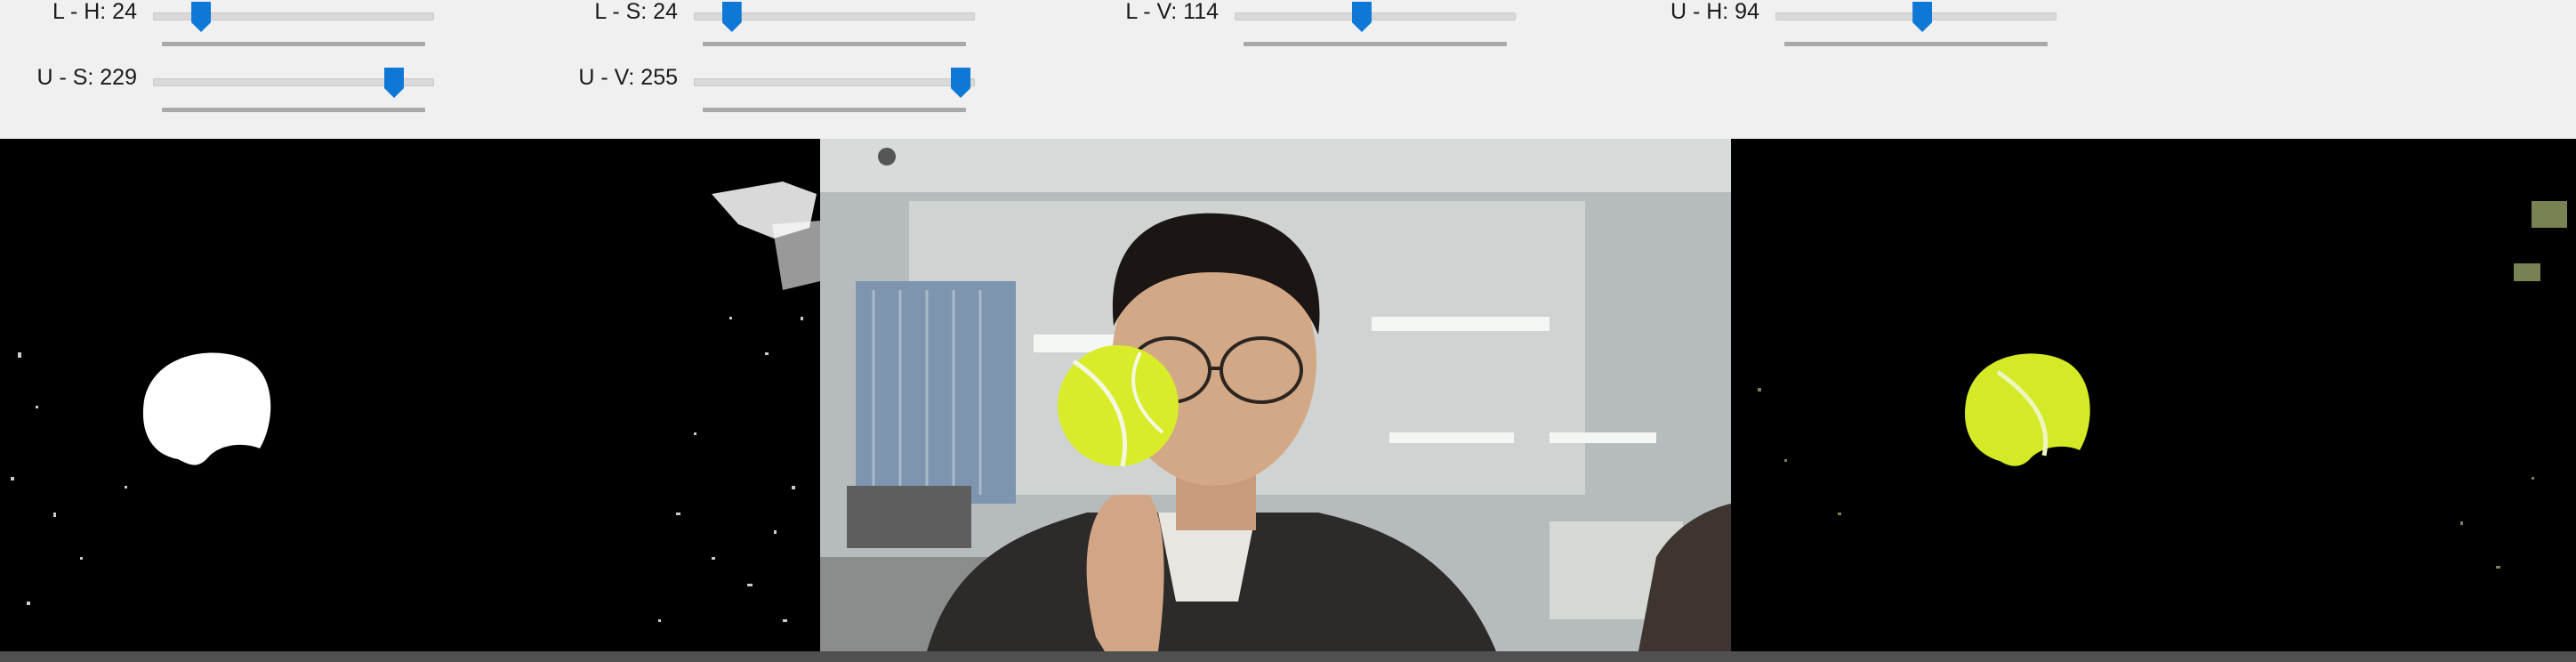  I want to click on slider-label: U - V: 255, so click(628, 77).